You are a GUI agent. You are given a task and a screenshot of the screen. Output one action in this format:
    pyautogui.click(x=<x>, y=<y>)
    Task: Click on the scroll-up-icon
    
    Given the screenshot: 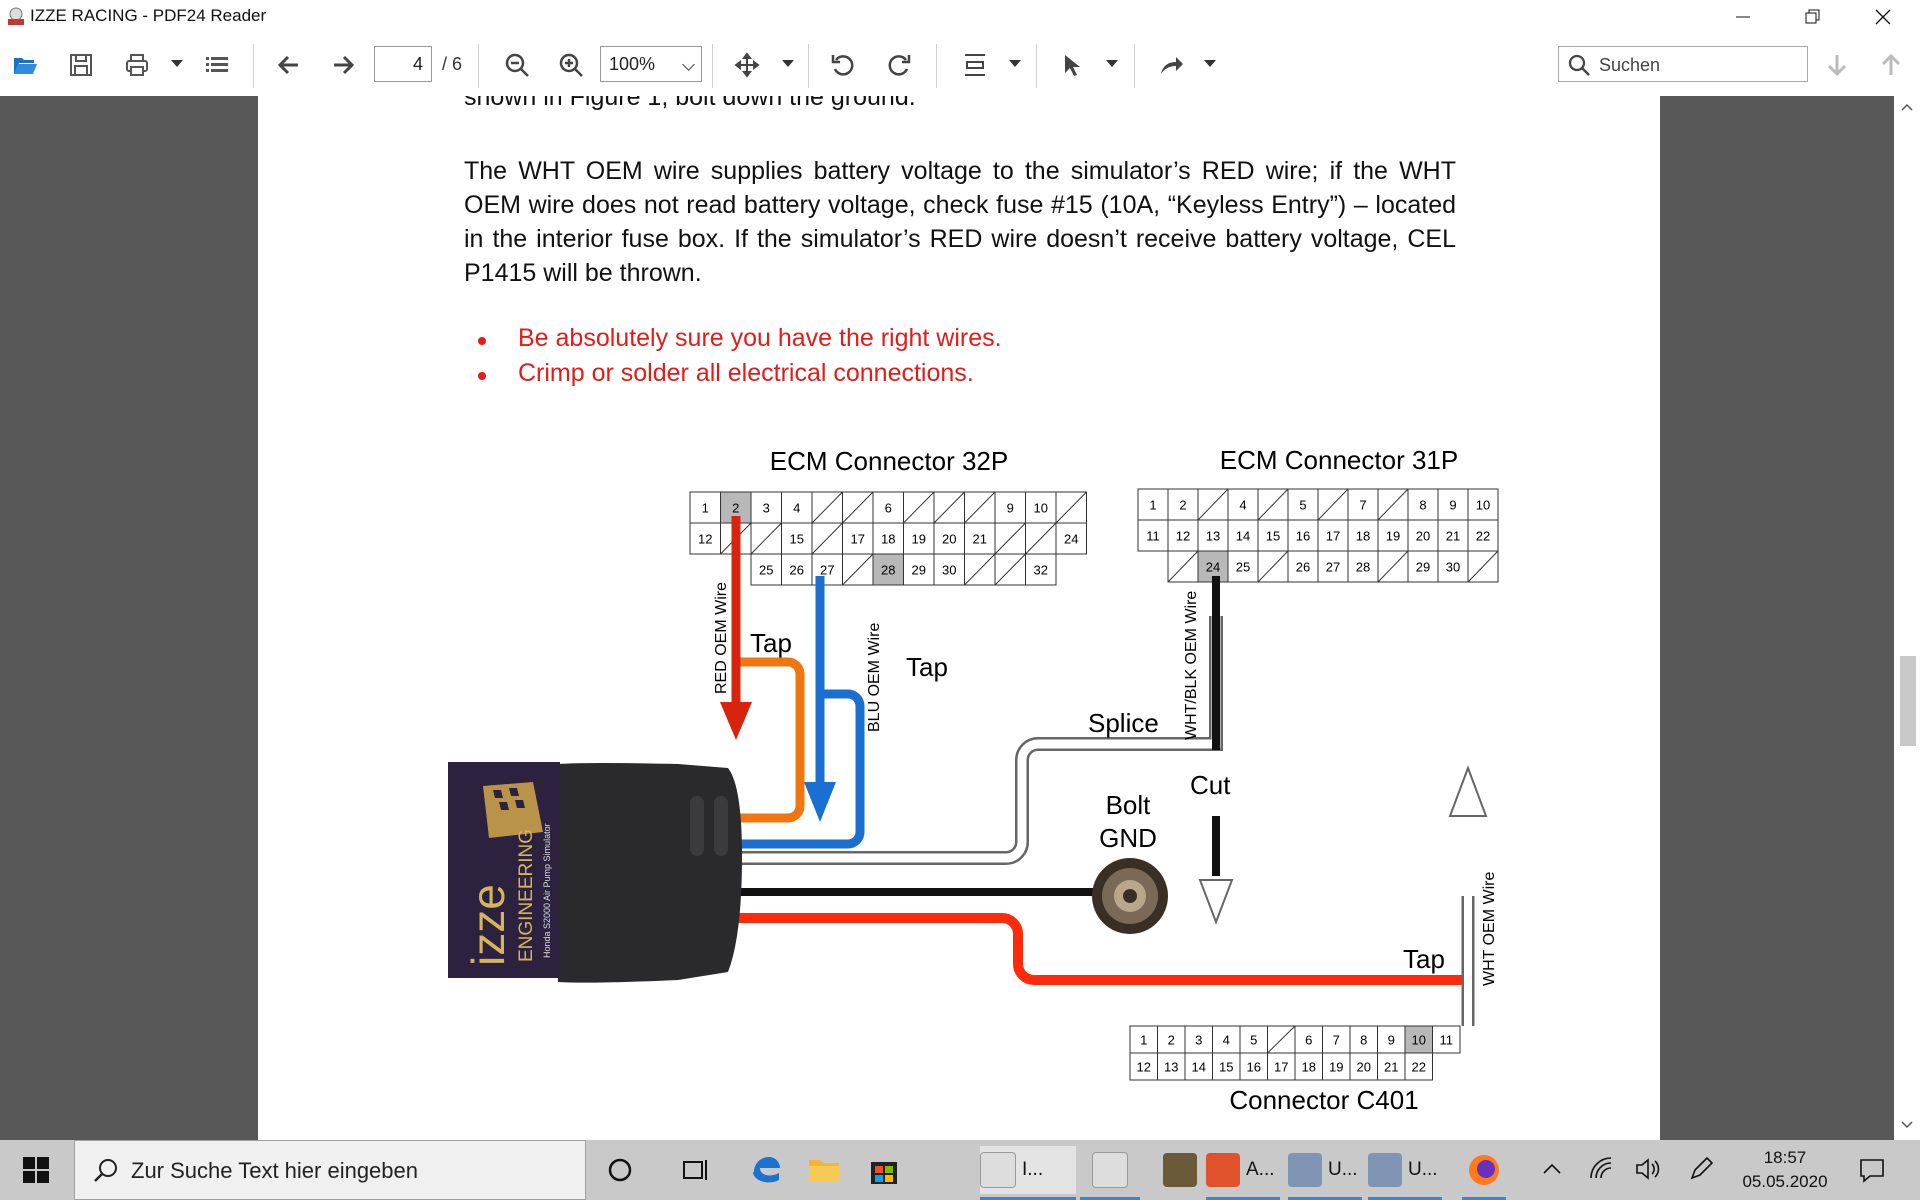 What is the action you would take?
    pyautogui.click(x=1907, y=107)
    